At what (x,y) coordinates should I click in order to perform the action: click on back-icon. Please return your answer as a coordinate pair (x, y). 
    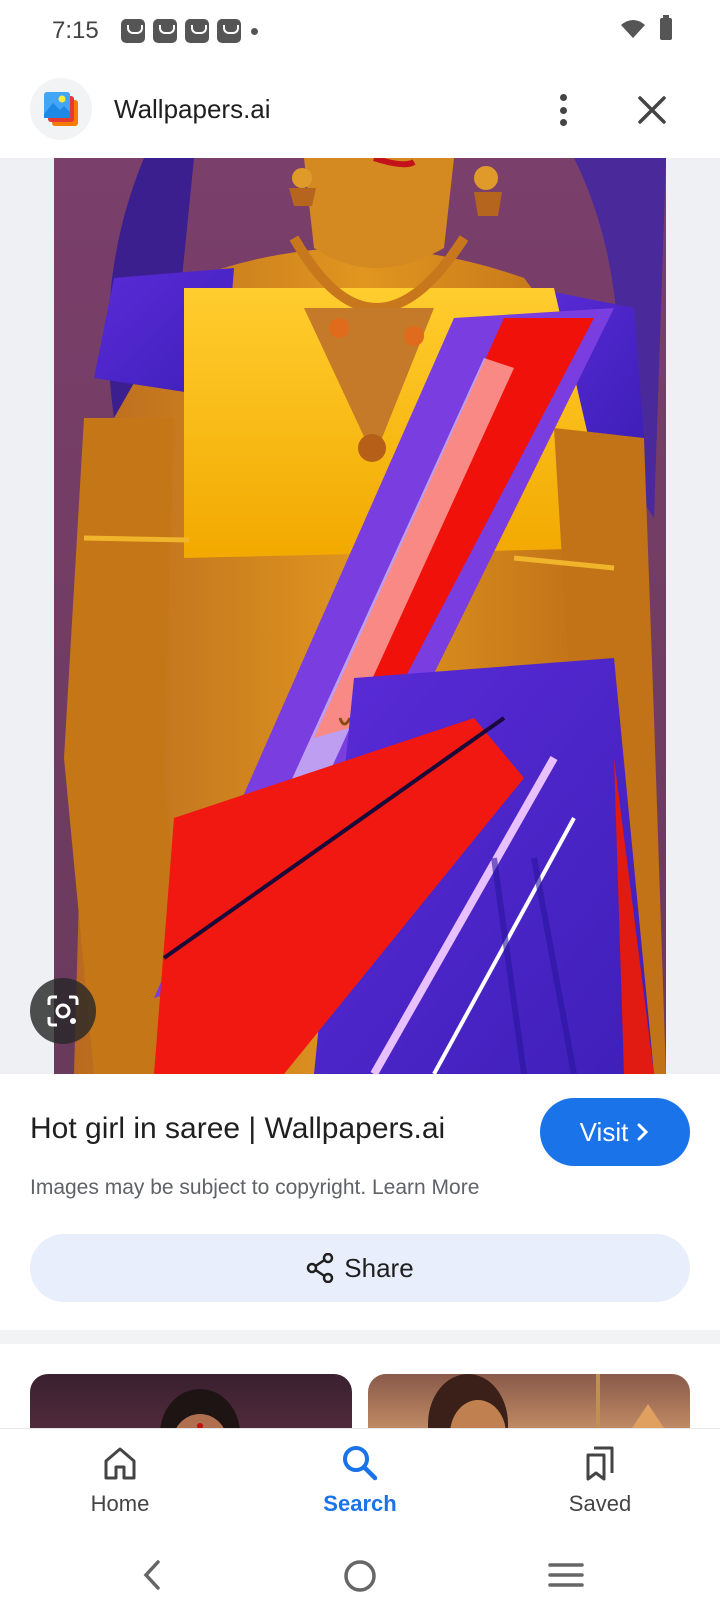
    Looking at the image, I should click on (153, 1575).